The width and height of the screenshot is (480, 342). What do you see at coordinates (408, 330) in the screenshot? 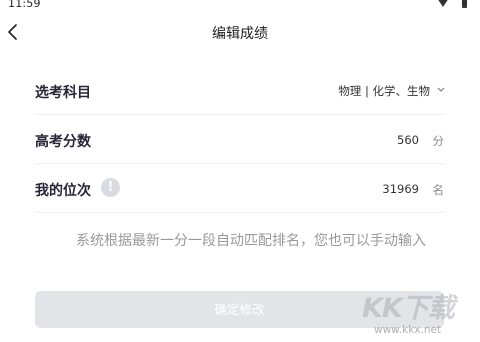
I see `watermark-url: www.kkx.net` at bounding box center [408, 330].